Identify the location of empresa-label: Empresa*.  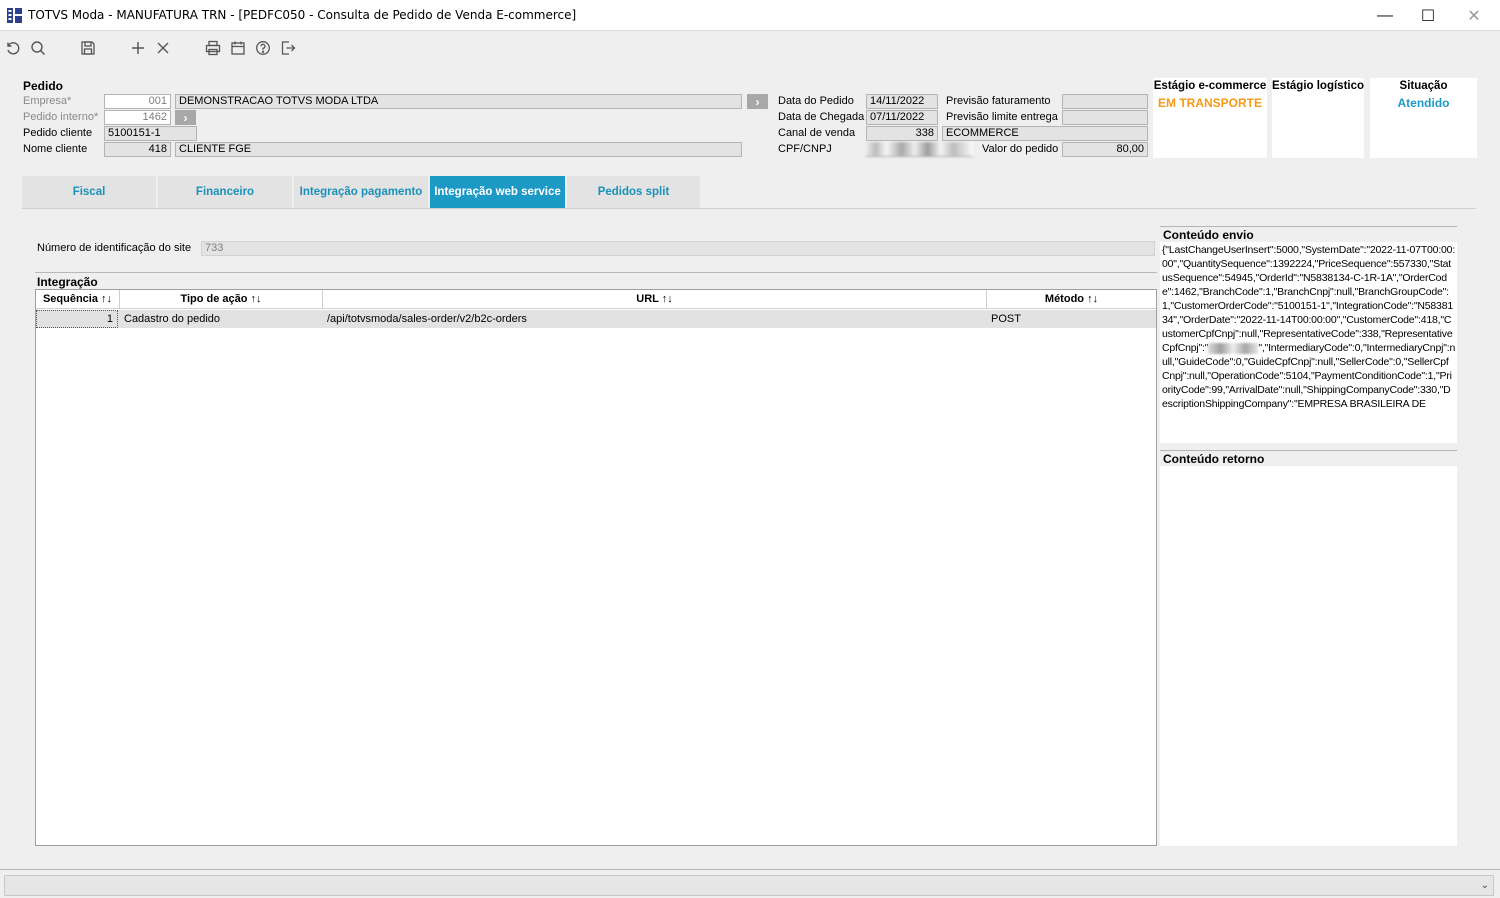
(47, 101).